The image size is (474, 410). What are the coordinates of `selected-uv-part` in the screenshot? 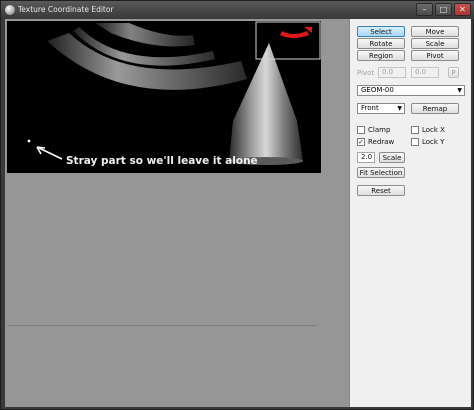 It's located at (294, 34).